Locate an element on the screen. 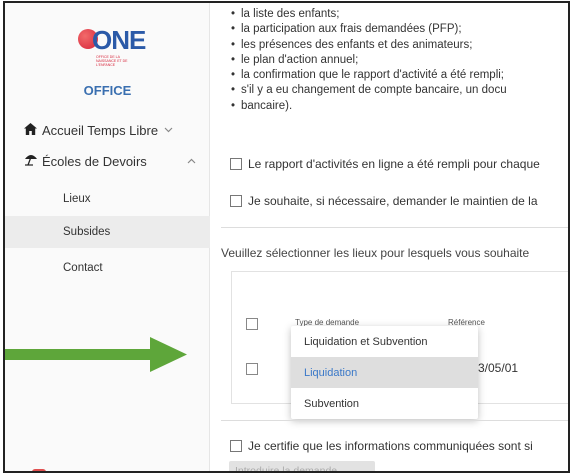 The width and height of the screenshot is (571, 474). sidebar-item-ecoles-de-devoirs: Écoles de Devoirs is located at coordinates (107, 161).